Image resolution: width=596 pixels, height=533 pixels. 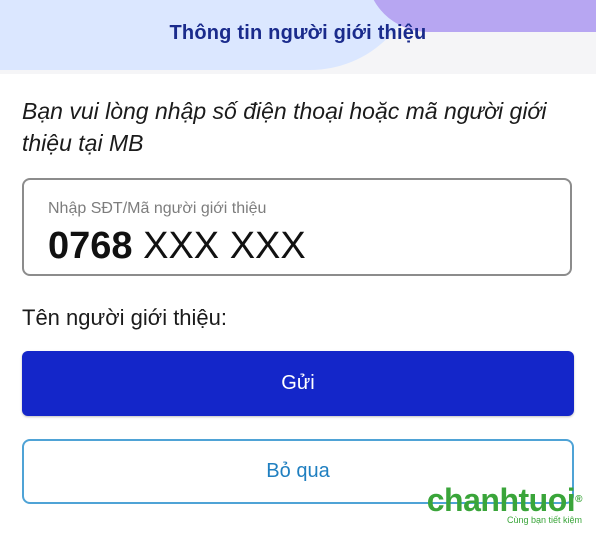 What do you see at coordinates (504, 500) in the screenshot?
I see `watermark-logo-text: chanhtuoi®` at bounding box center [504, 500].